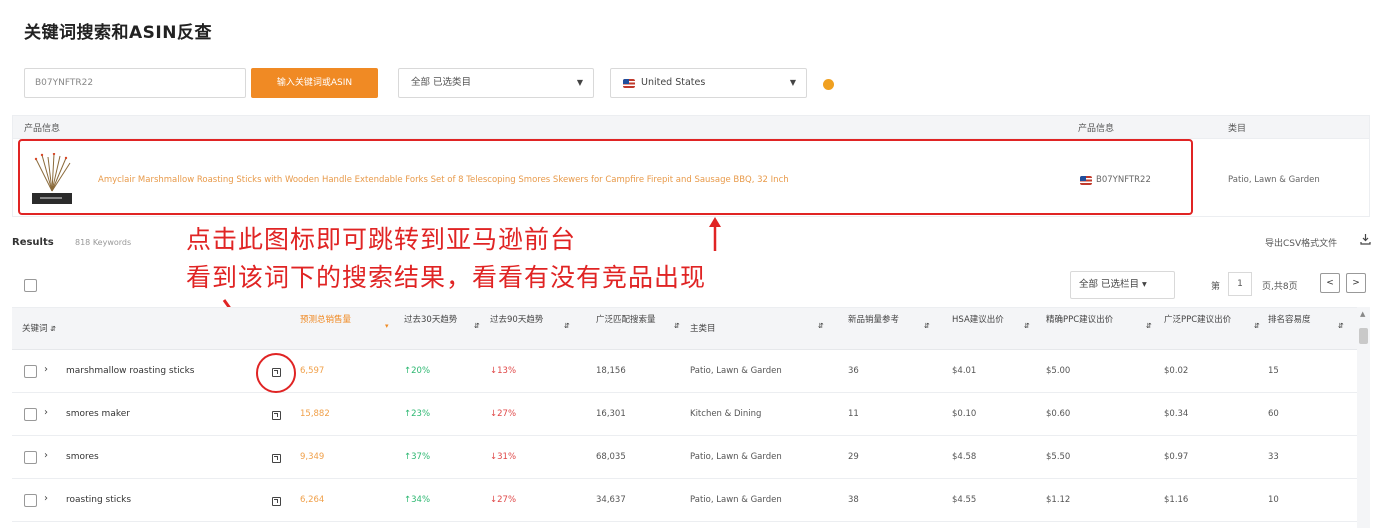 Image resolution: width=1380 pixels, height=528 pixels. Describe the element at coordinates (496, 83) in the screenshot. I see `category-select: 全部 已选类目 ▼` at that location.